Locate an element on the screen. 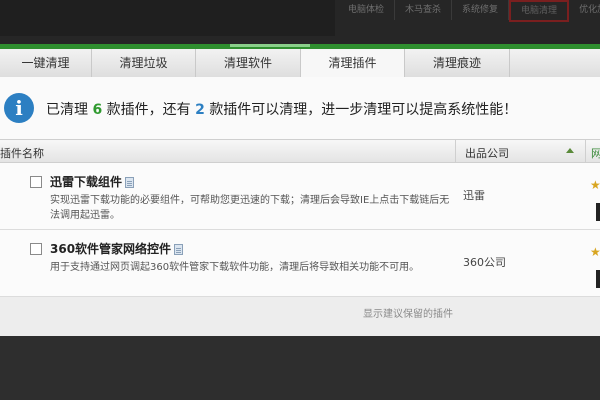 The width and height of the screenshot is (600, 400). info-message: 已清理 6 款插件，还有 2 款插件可以清理，进一步清理可以提高系统性能！ is located at coordinates (281, 109).